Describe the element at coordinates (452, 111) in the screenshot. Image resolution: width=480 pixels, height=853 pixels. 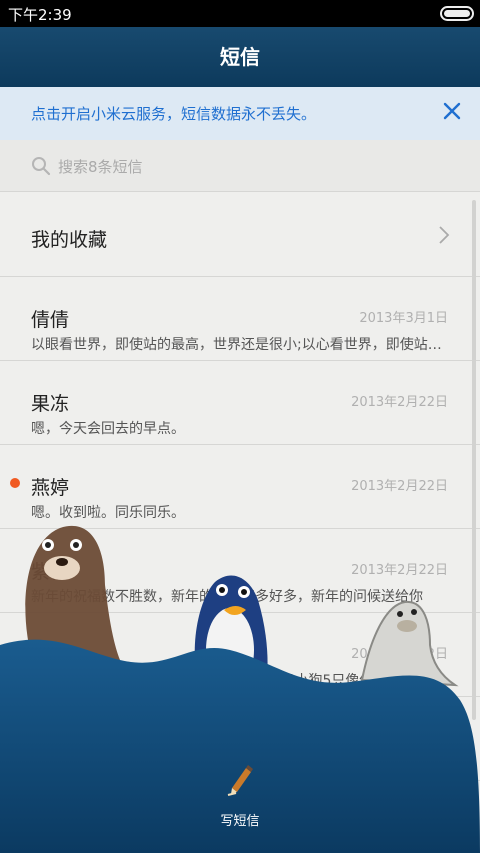
I see `close-icon` at that location.